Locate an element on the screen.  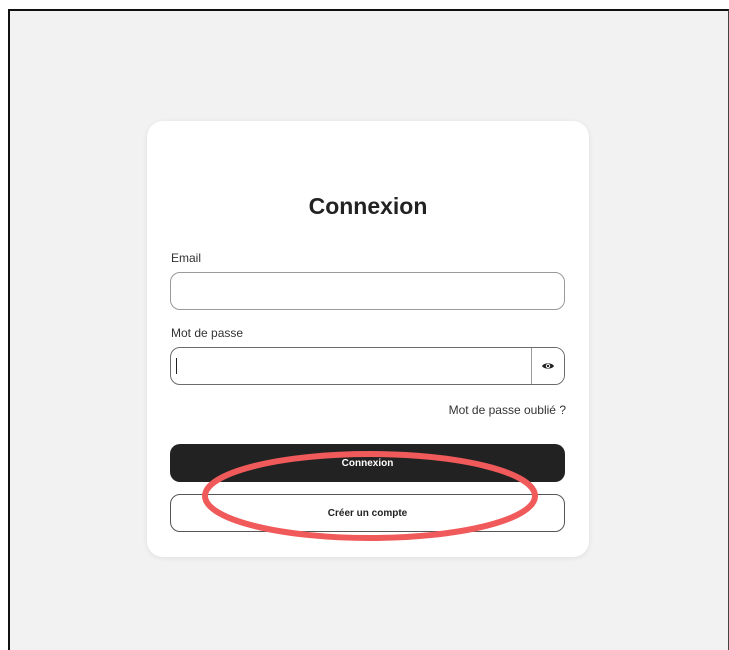
forgot-password-link: Mot de passe oublié ? is located at coordinates (507, 410).